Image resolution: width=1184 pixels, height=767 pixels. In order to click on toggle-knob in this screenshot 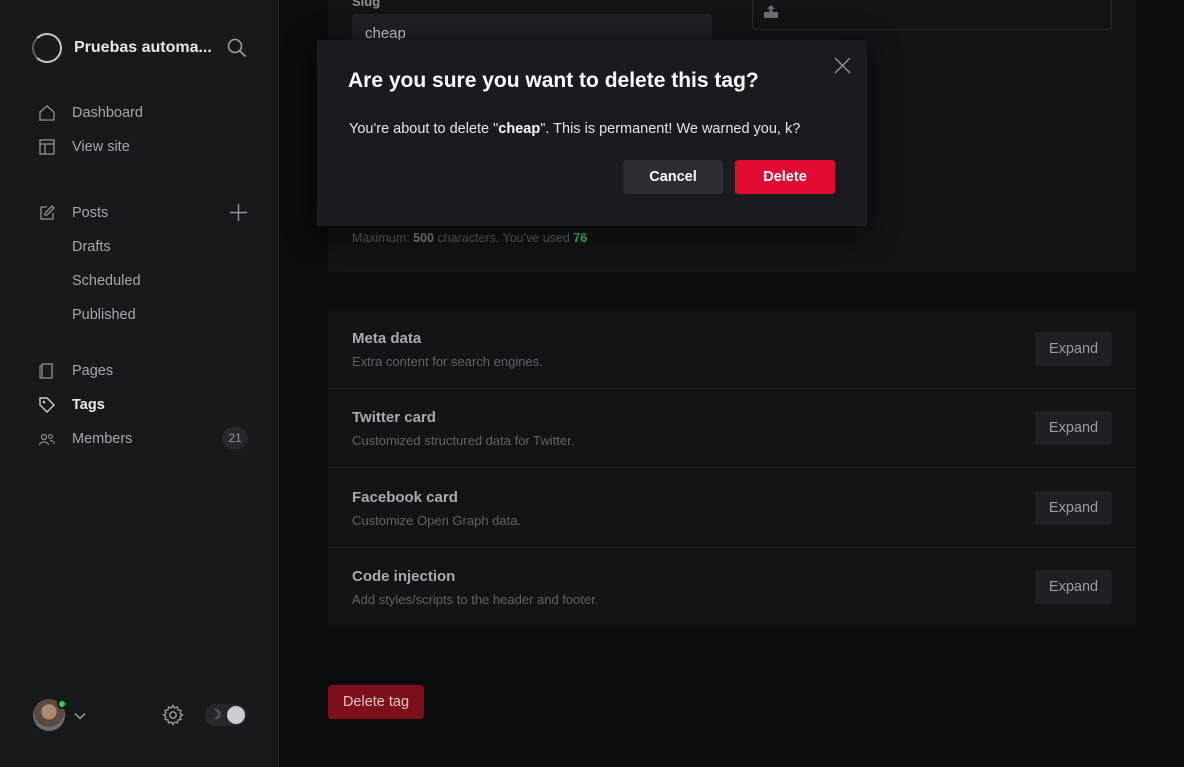, I will do `click(236, 715)`.